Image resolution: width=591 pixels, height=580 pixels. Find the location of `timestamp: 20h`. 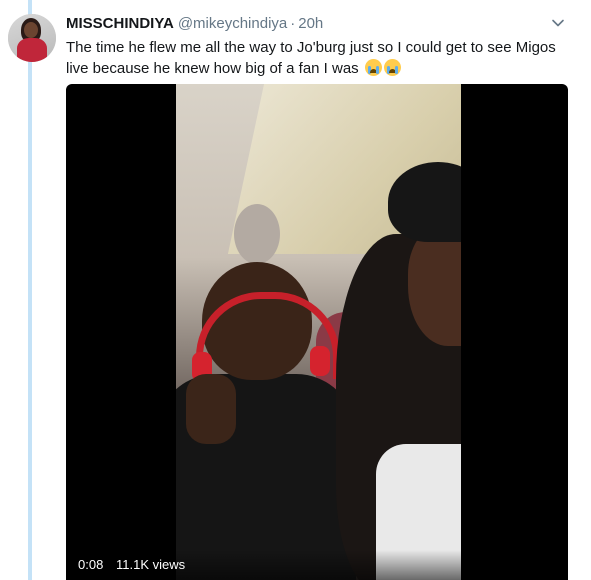

timestamp: 20h is located at coordinates (310, 23).